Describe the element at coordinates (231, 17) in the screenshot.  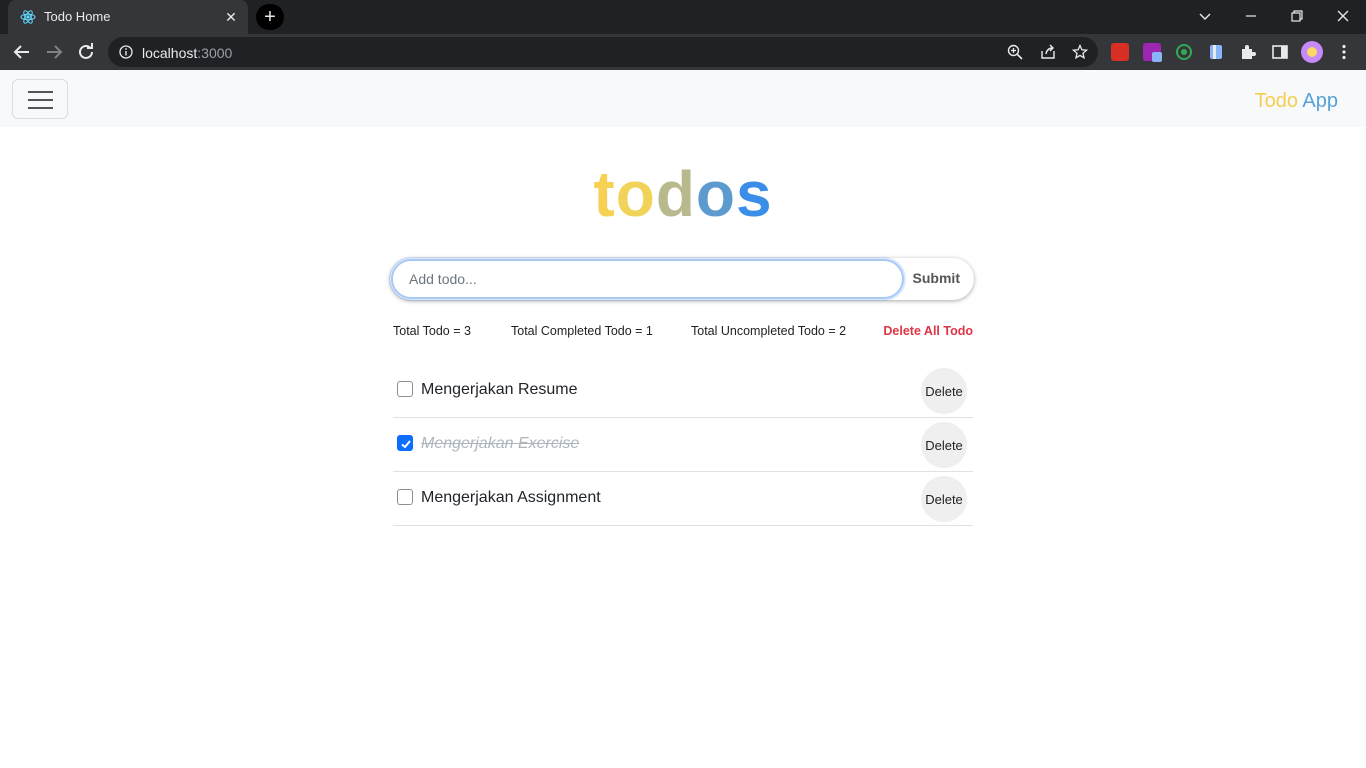
I see `close-icon: ✕` at that location.